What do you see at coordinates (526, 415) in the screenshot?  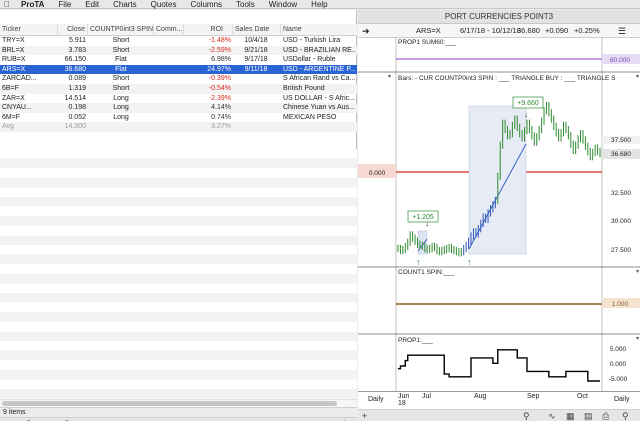 I see `zoom-icon: ⚲` at bounding box center [526, 415].